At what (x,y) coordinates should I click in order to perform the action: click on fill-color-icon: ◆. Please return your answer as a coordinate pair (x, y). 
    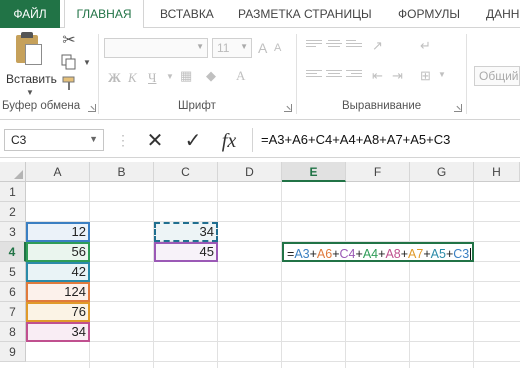
    Looking at the image, I should click on (211, 76).